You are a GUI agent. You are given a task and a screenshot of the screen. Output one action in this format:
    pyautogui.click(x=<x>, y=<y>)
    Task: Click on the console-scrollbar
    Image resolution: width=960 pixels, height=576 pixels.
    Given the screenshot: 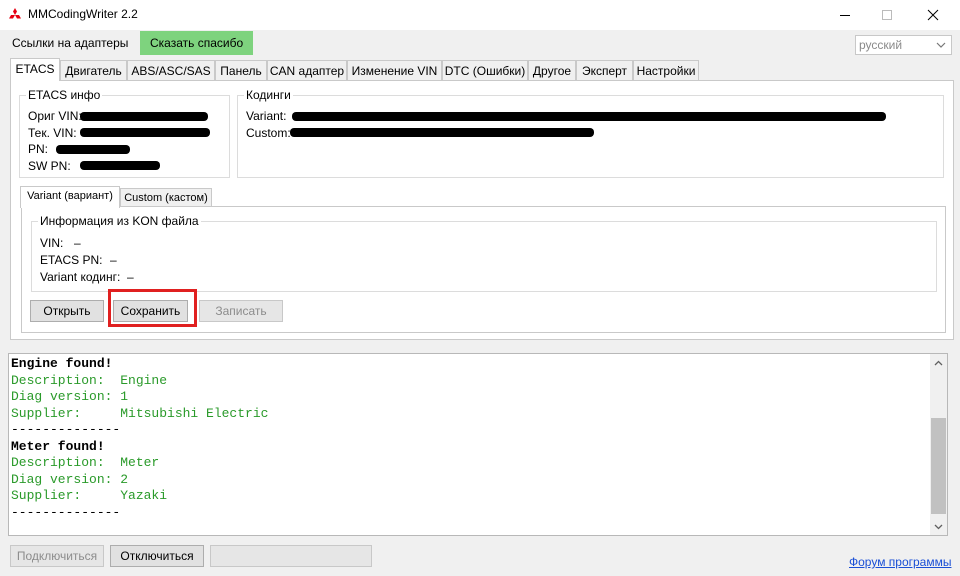 What is the action you would take?
    pyautogui.click(x=938, y=444)
    